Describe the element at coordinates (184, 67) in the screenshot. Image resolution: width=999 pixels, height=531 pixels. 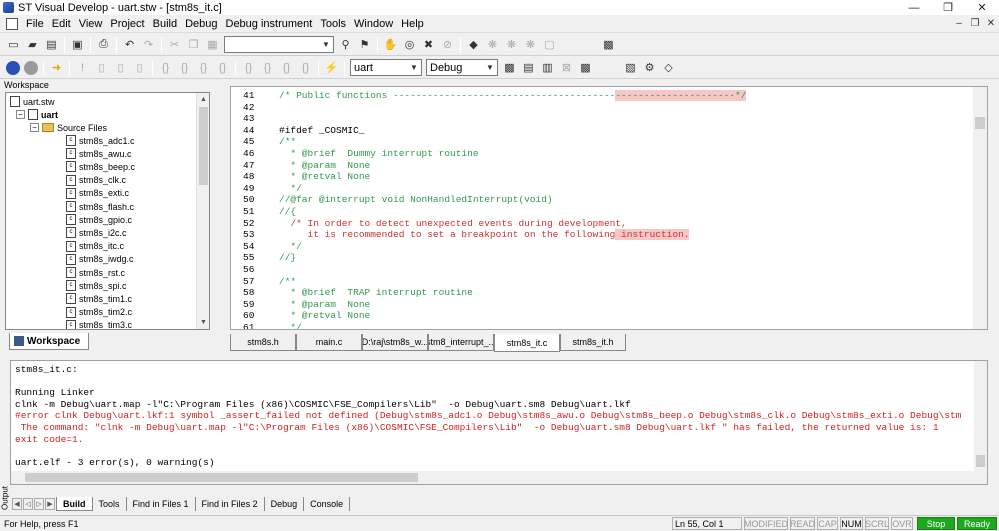
I see `brace-step-over-icon: {}` at that location.